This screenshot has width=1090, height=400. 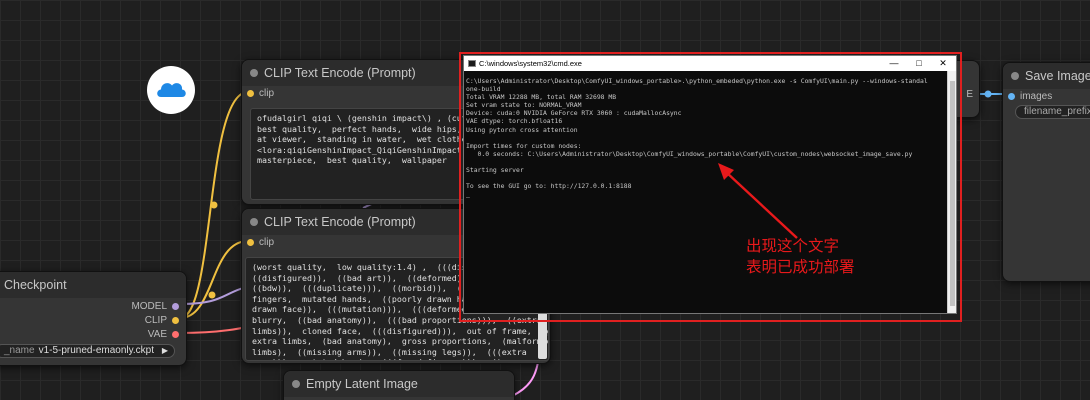 I want to click on cmd-title: C:\windows\system32\cmd.exe, so click(x=530, y=63).